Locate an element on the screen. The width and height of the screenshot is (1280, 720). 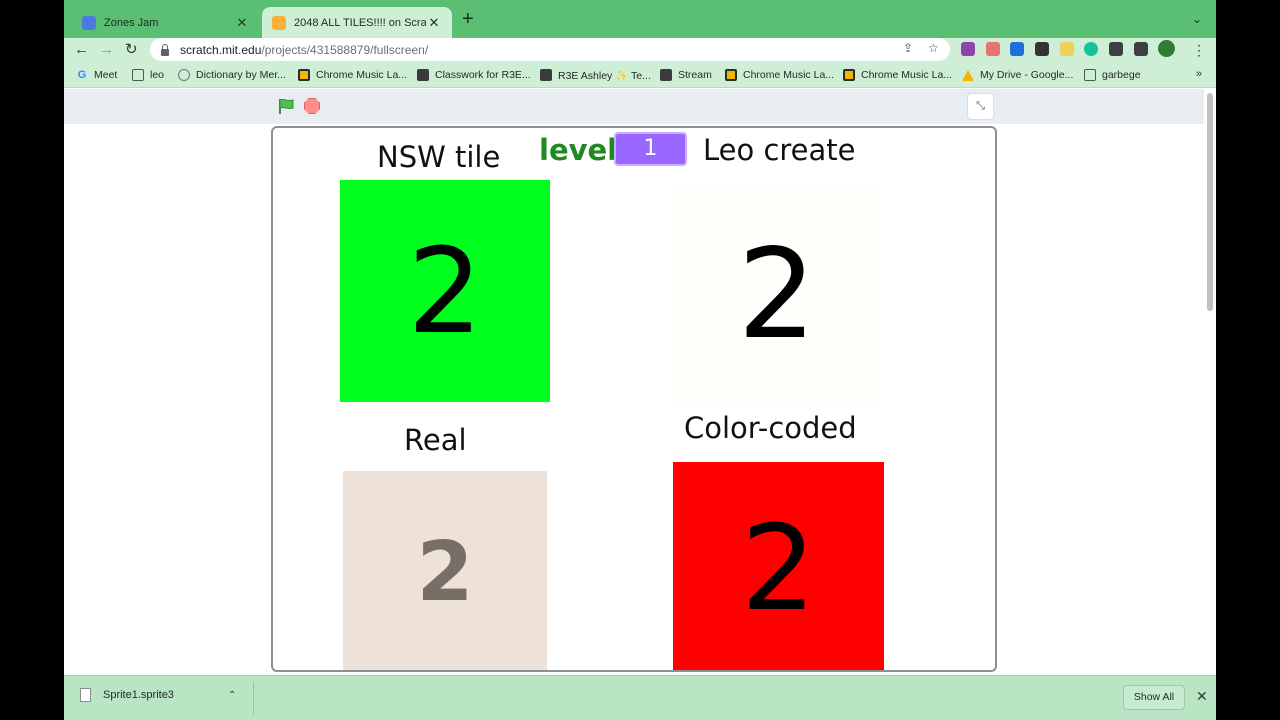
color-coded-tile: 2 is located at coordinates (778, 566).